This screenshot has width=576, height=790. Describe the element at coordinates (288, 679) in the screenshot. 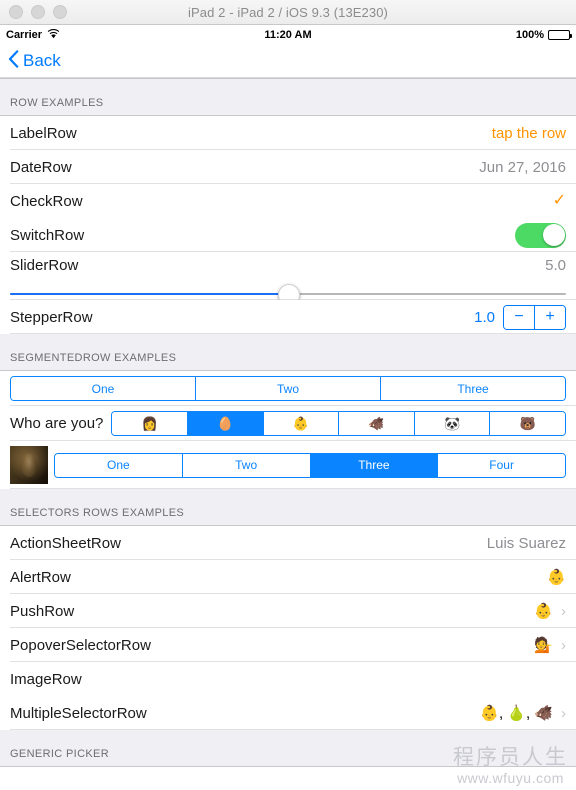

I see `table-row-image-row: ImageRow` at that location.